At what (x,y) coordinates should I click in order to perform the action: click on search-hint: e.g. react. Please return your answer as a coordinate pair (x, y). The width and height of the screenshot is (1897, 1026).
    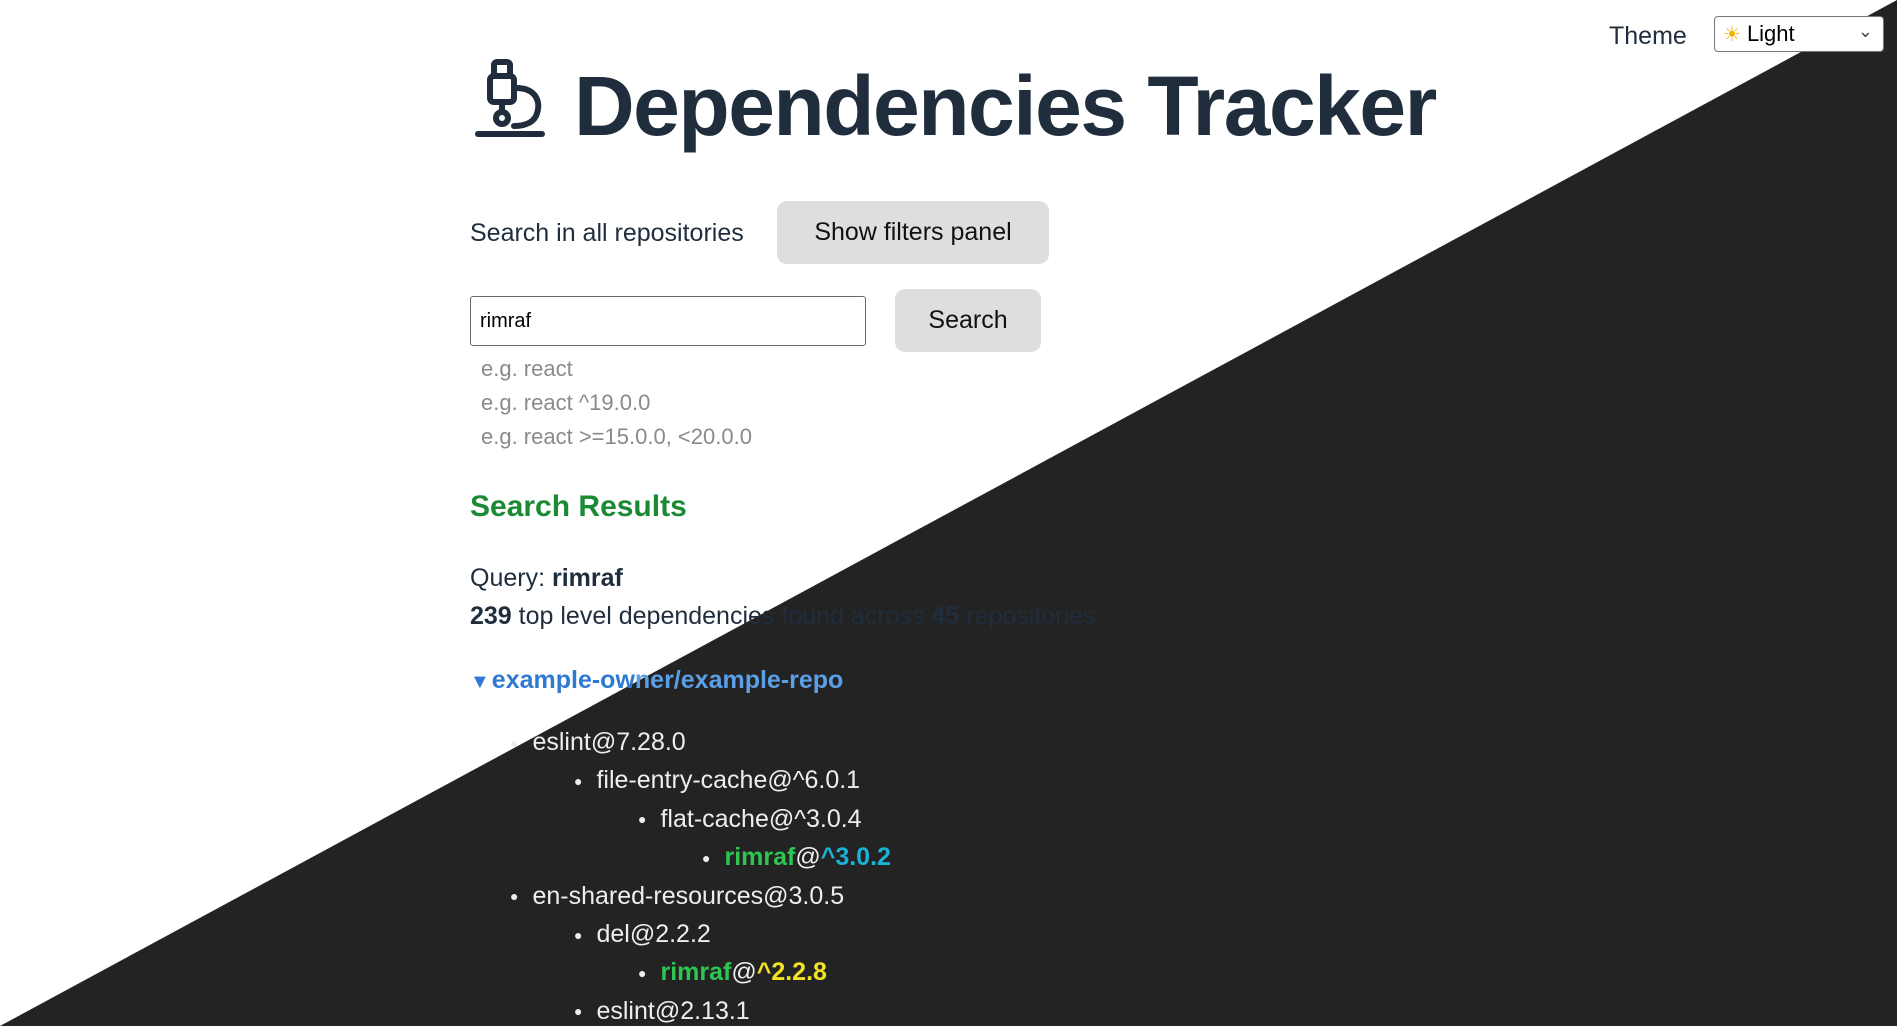
    Looking at the image, I should click on (527, 368).